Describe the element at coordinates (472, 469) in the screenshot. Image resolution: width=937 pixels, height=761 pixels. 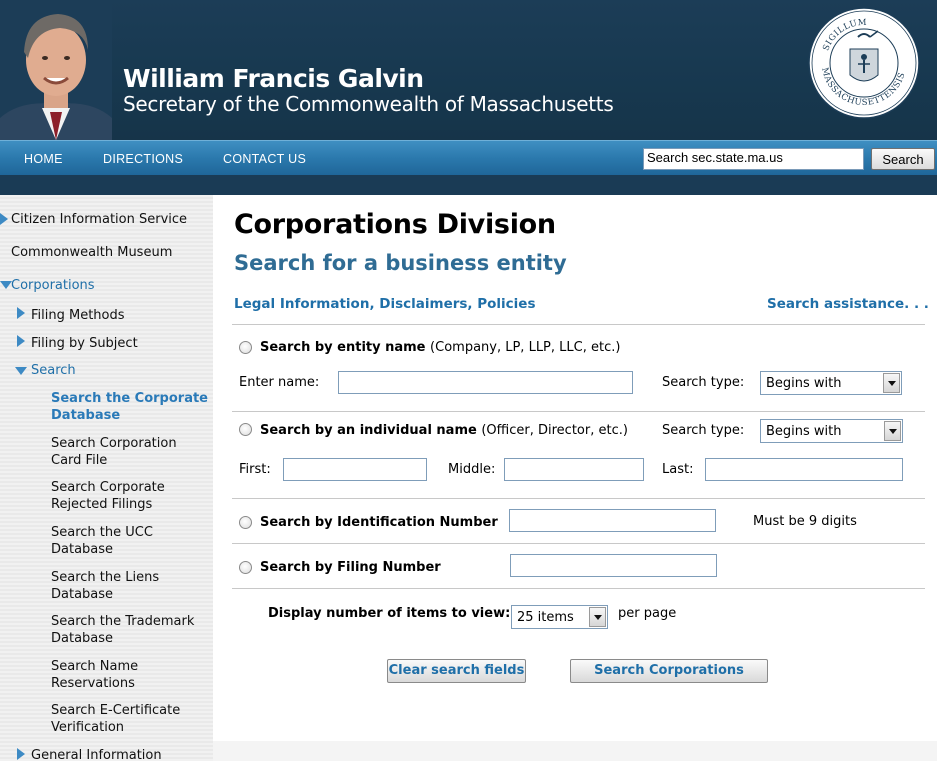
I see `middle-name-label: Middle:` at that location.